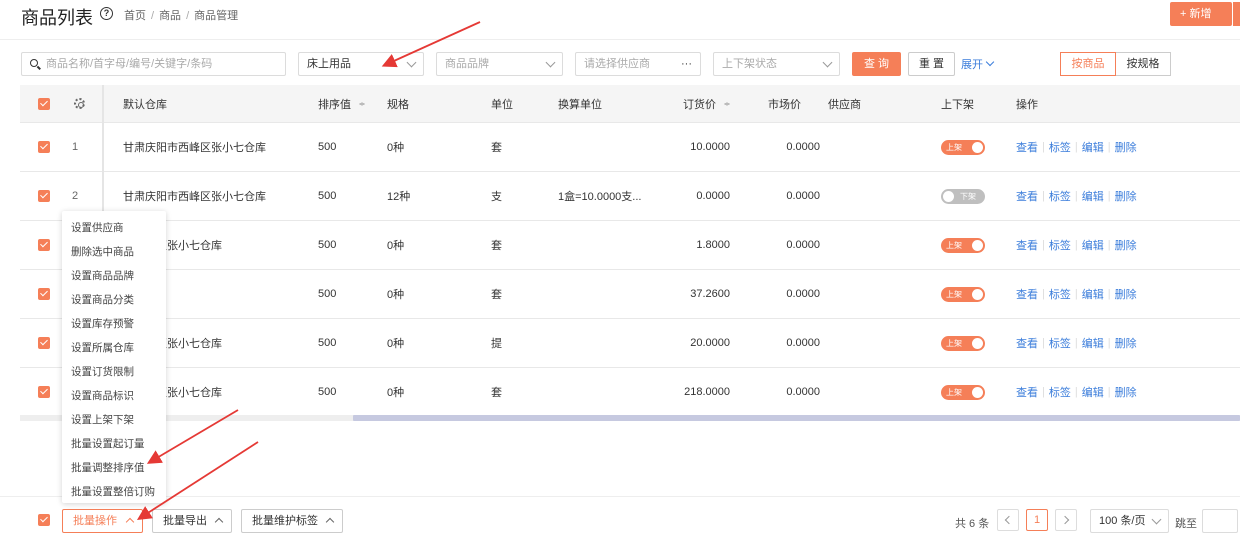  I want to click on unit-cell: 套, so click(496, 393).